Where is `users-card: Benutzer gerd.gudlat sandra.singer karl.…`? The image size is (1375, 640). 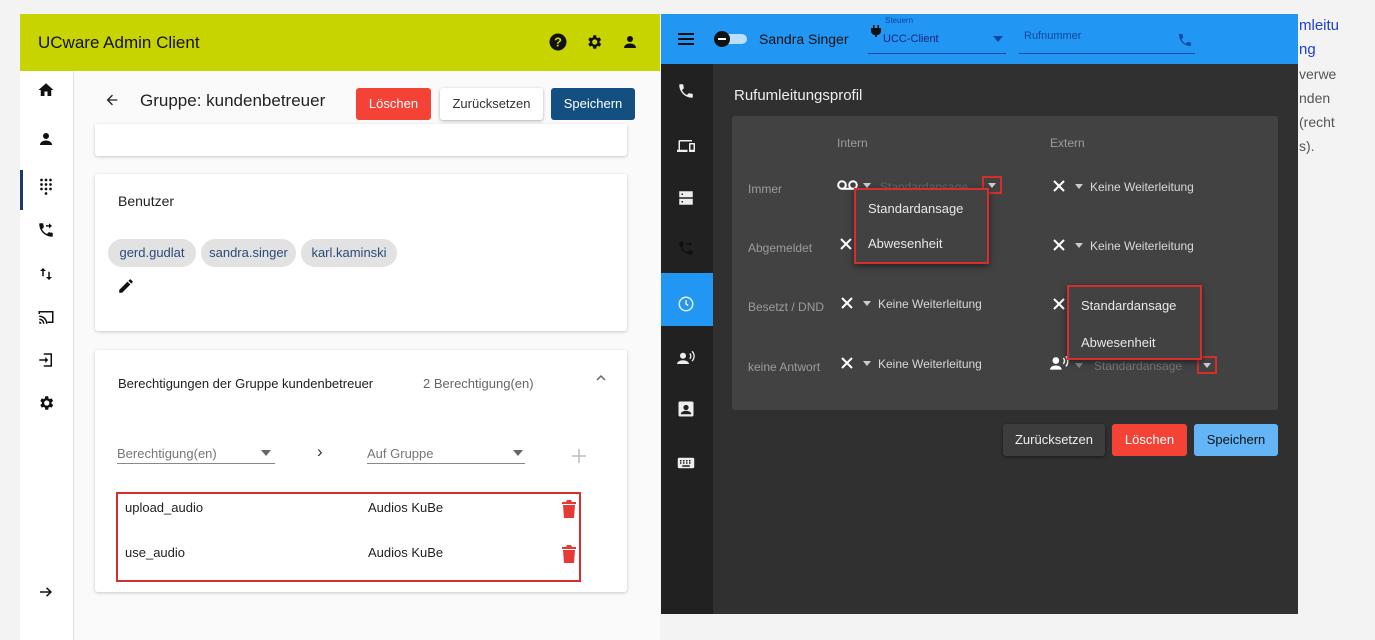 users-card: Benutzer gerd.gudlat sandra.singer karl.… is located at coordinates (361, 252).